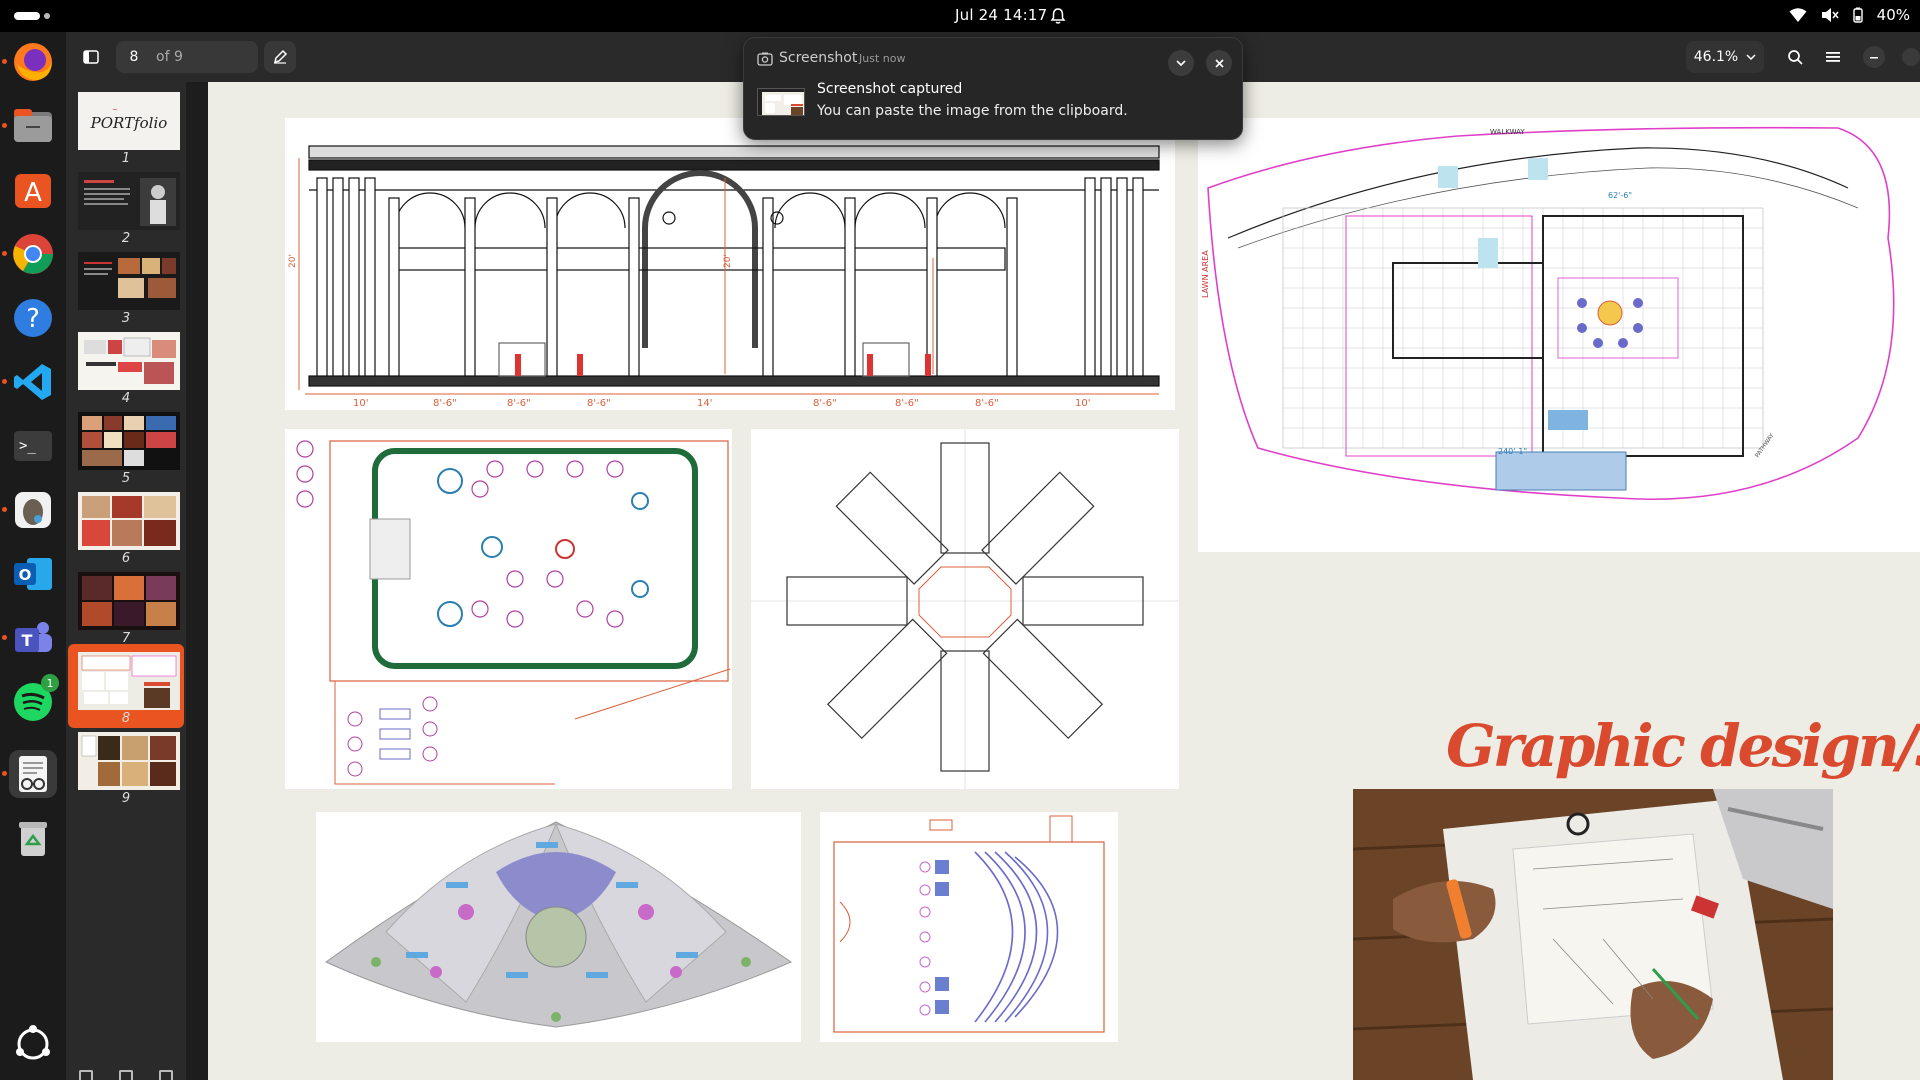 This screenshot has height=1080, width=1920. What do you see at coordinates (513, 612) in the screenshot?
I see `banquet-floor-plan-svg` at bounding box center [513, 612].